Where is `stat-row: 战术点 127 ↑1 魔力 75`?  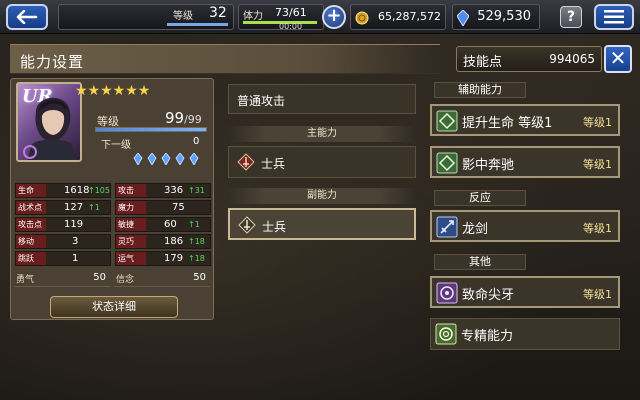
stat-row: 战术点 127 ↑1 魔力 75 is located at coordinates (113, 208).